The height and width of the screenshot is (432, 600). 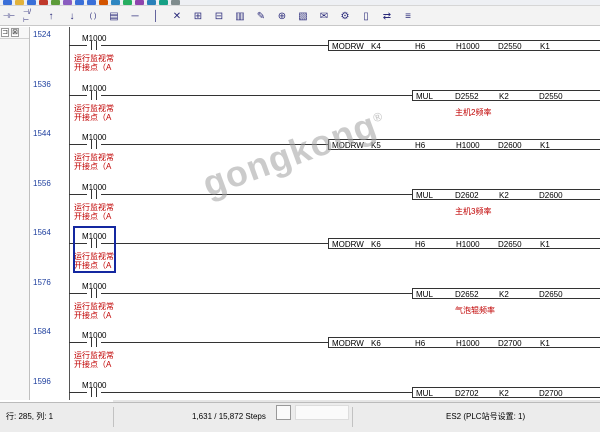 I want to click on help-icon, so click(x=175, y=2).